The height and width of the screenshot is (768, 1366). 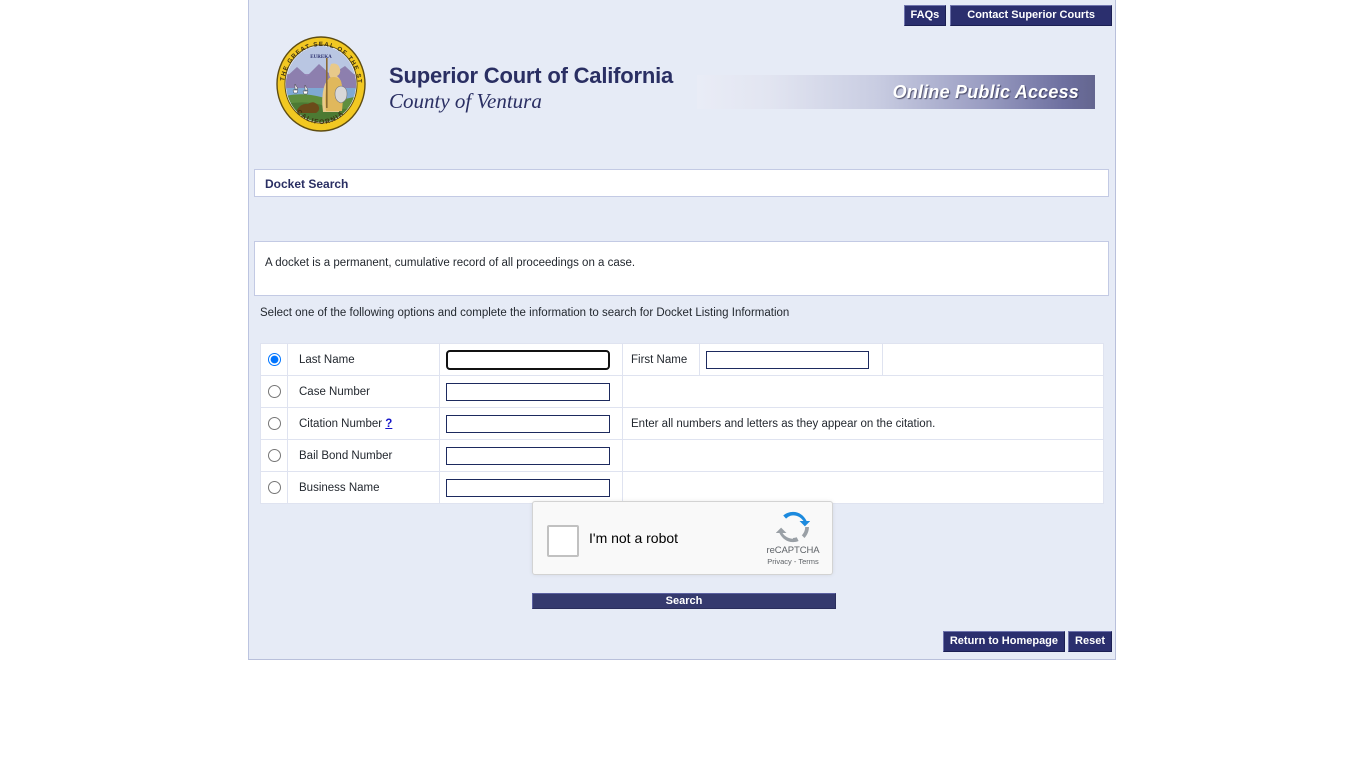 What do you see at coordinates (1004, 641) in the screenshot?
I see `return-to-homepage-button: Return to Homepage` at bounding box center [1004, 641].